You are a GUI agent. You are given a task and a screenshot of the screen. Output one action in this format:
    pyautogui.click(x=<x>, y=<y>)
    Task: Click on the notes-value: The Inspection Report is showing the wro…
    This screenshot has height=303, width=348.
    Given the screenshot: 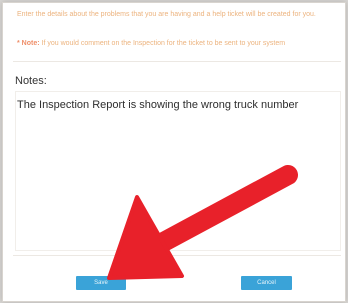 What is the action you would take?
    pyautogui.click(x=158, y=105)
    